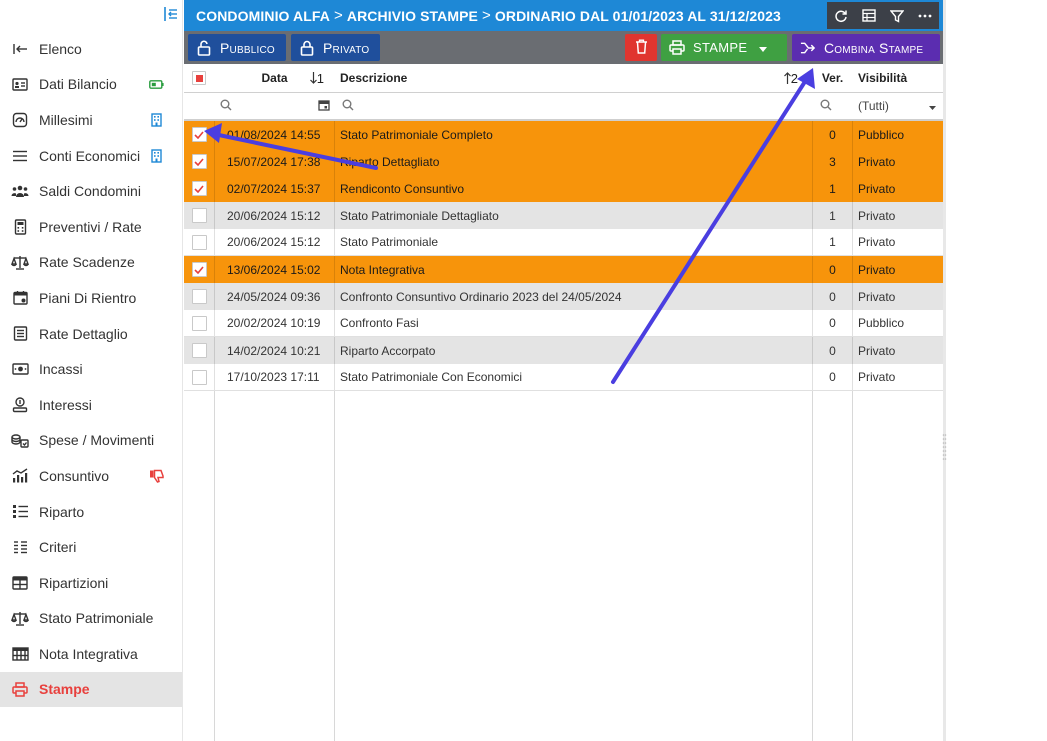 The image size is (1047, 741). I want to click on more-options-icon, so click(925, 16).